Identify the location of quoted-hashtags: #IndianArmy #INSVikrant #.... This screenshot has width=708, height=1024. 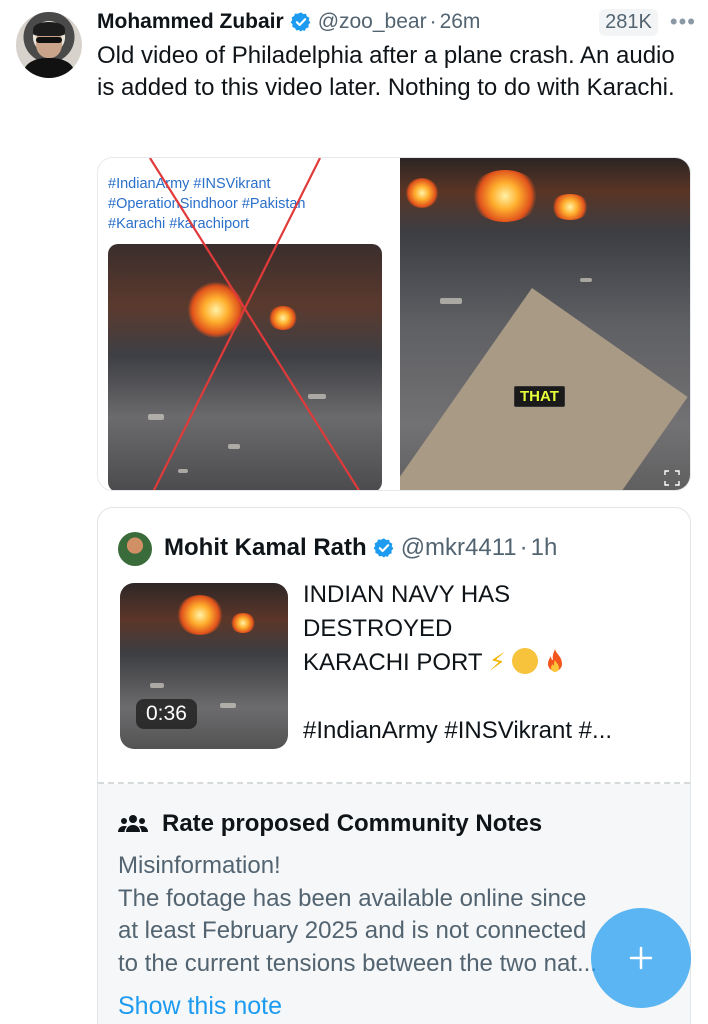
(493, 731).